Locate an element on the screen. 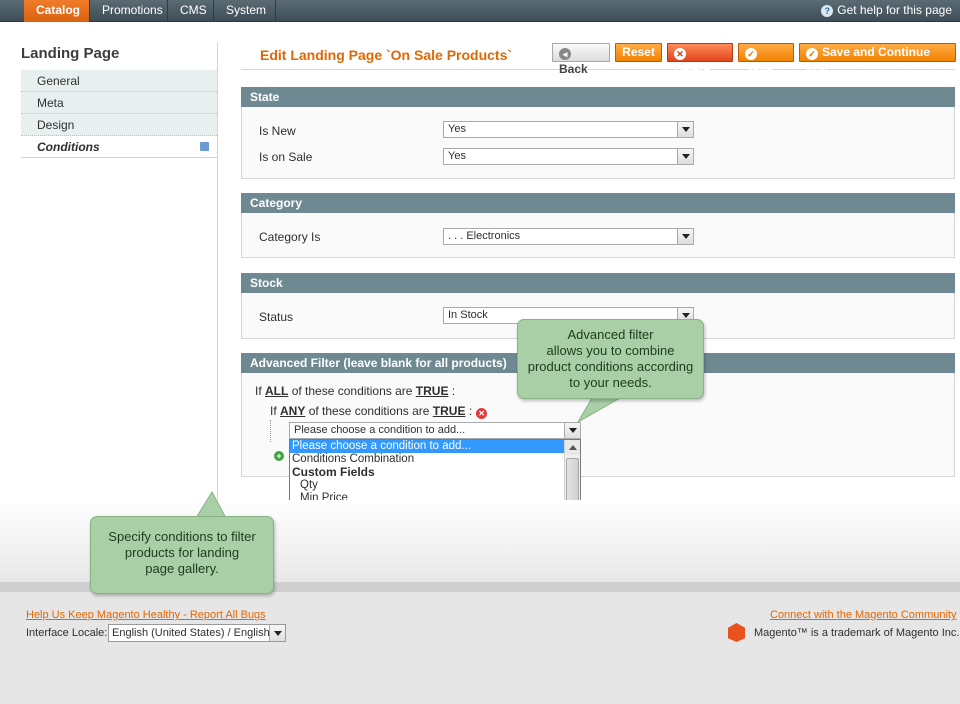 The width and height of the screenshot is (960, 704). category-header: Category is located at coordinates (598, 203).